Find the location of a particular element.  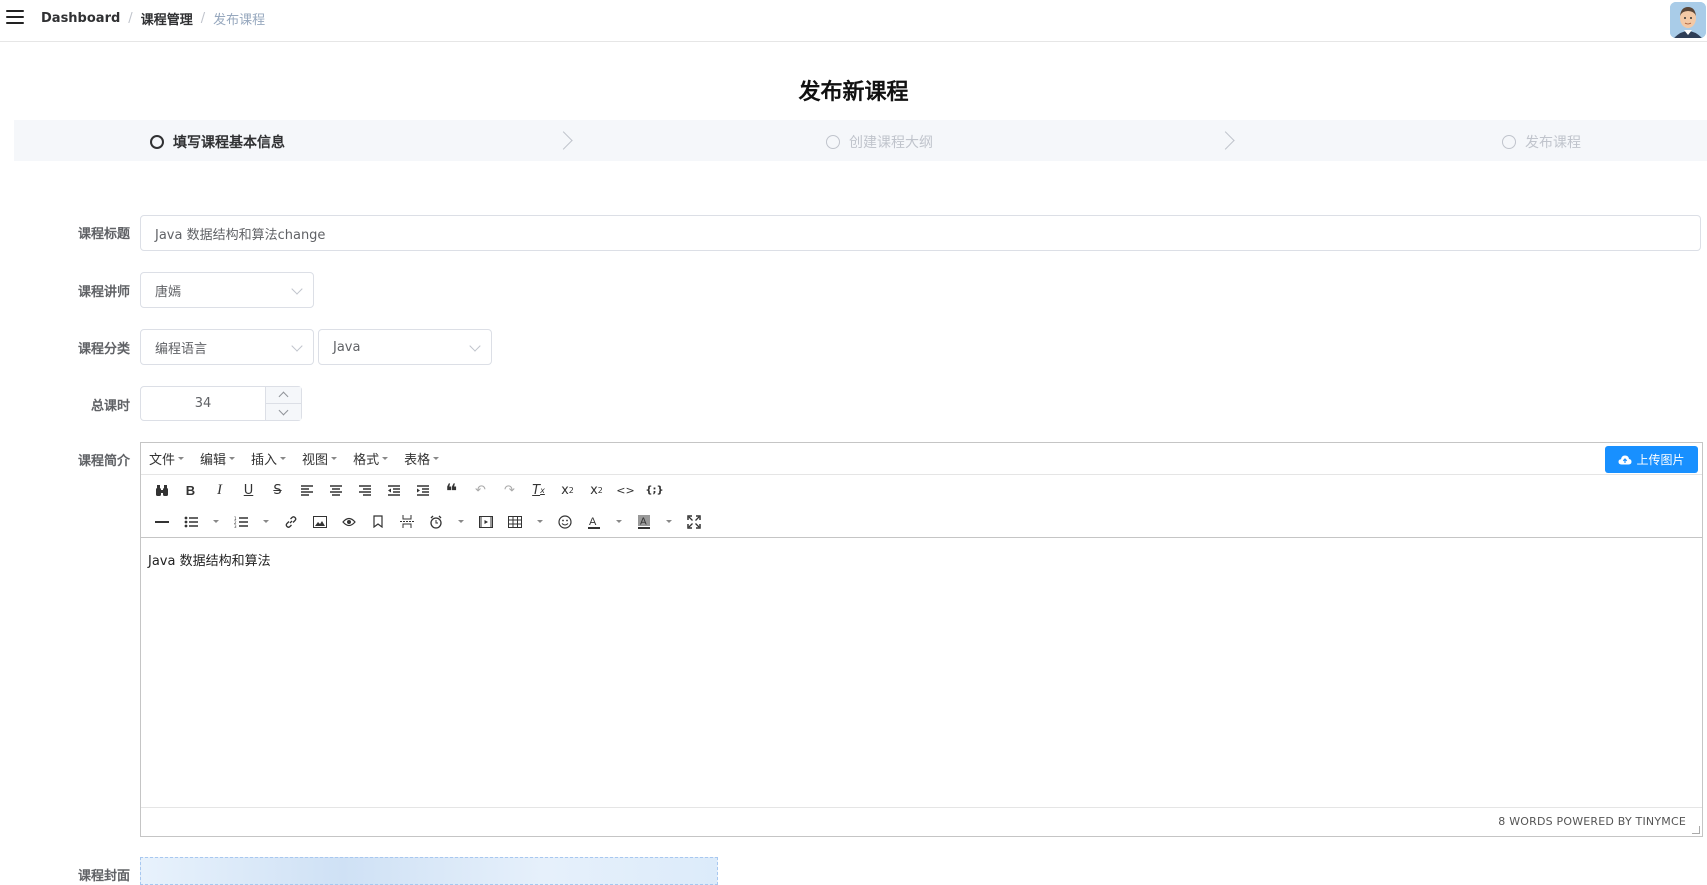

breadcrumb: Dashboard / 课程管理 / 发布课程 is located at coordinates (153, 18).